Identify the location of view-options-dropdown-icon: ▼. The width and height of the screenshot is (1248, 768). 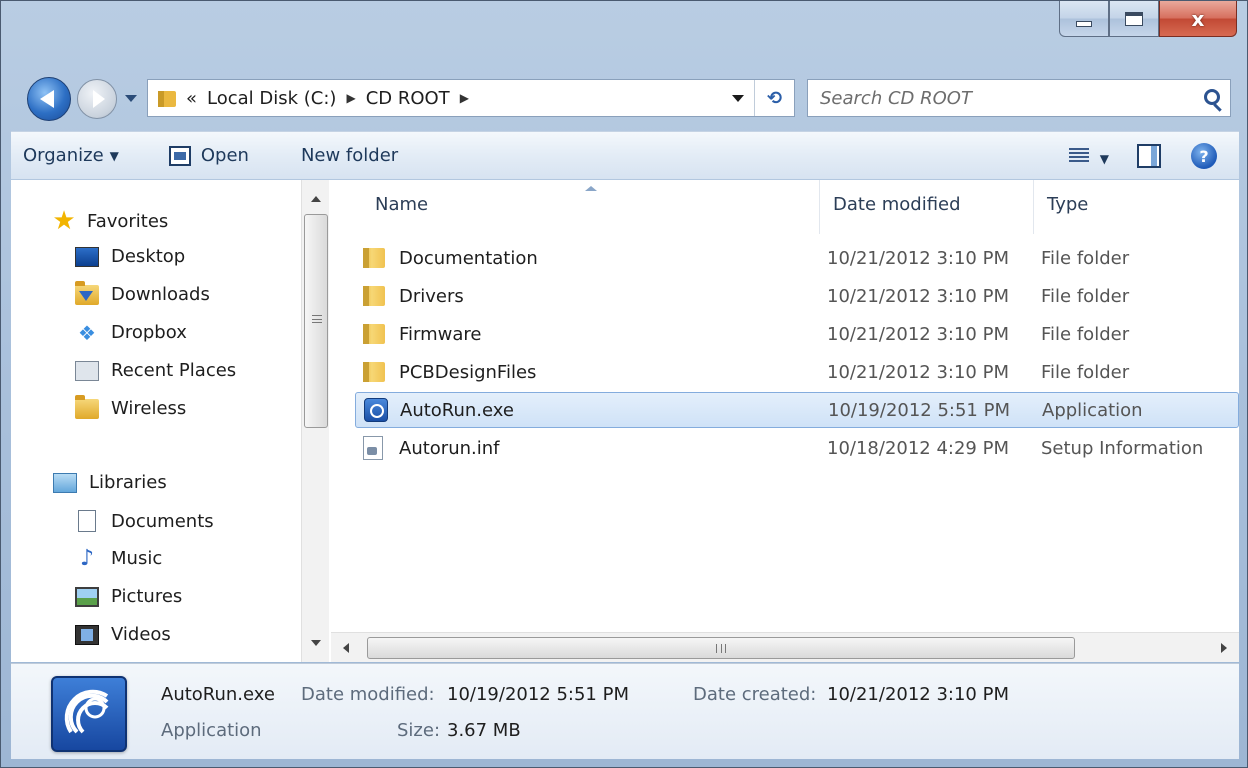
(1104, 159).